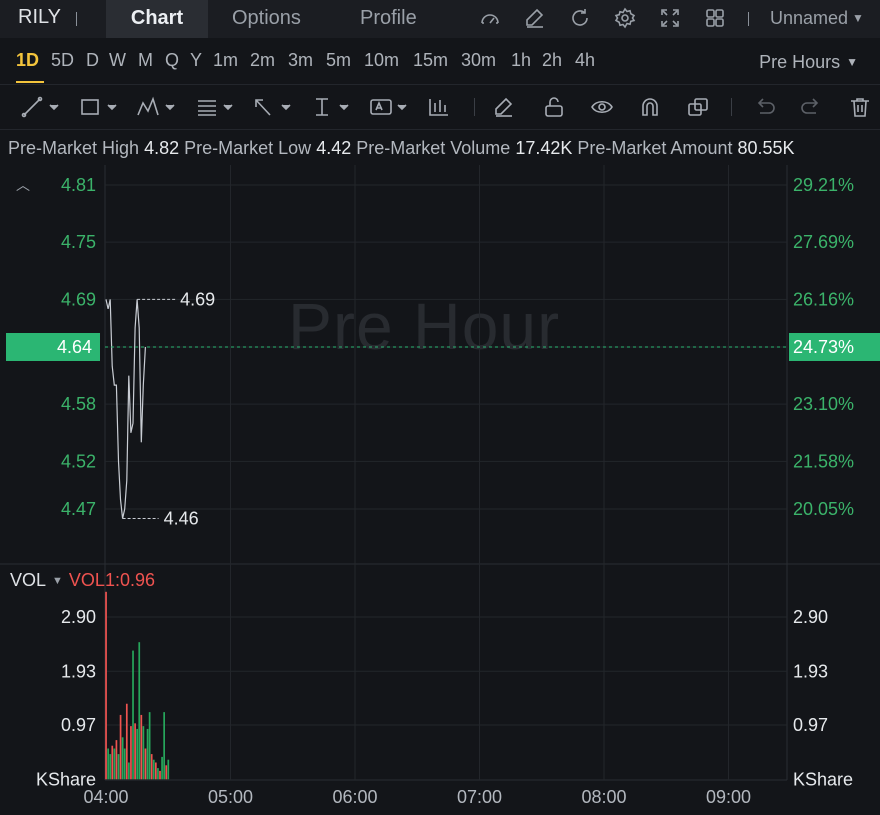 The width and height of the screenshot is (880, 815). I want to click on timeframe-1d: 1D, so click(27, 60).